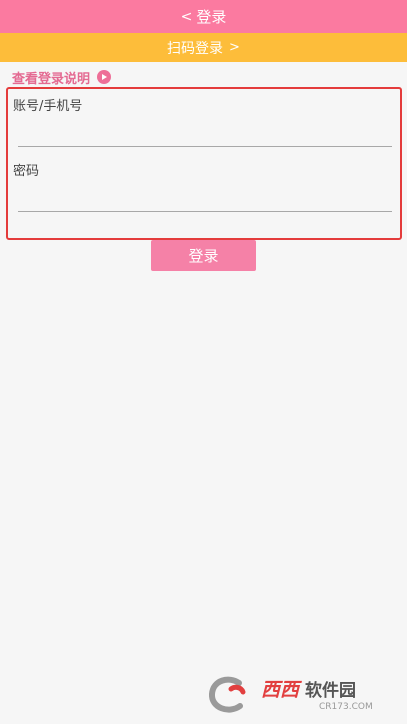  What do you see at coordinates (51, 79) in the screenshot?
I see `login-help-label: 查看登录说明` at bounding box center [51, 79].